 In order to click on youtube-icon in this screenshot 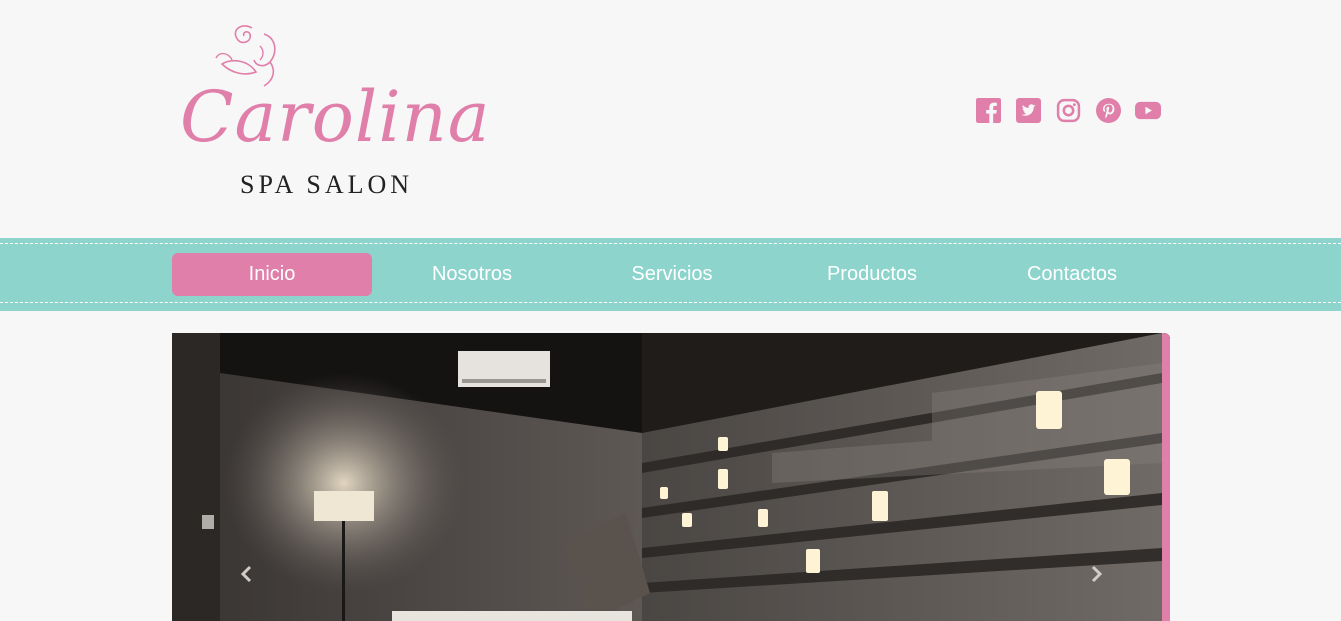, I will do `click(1148, 110)`.